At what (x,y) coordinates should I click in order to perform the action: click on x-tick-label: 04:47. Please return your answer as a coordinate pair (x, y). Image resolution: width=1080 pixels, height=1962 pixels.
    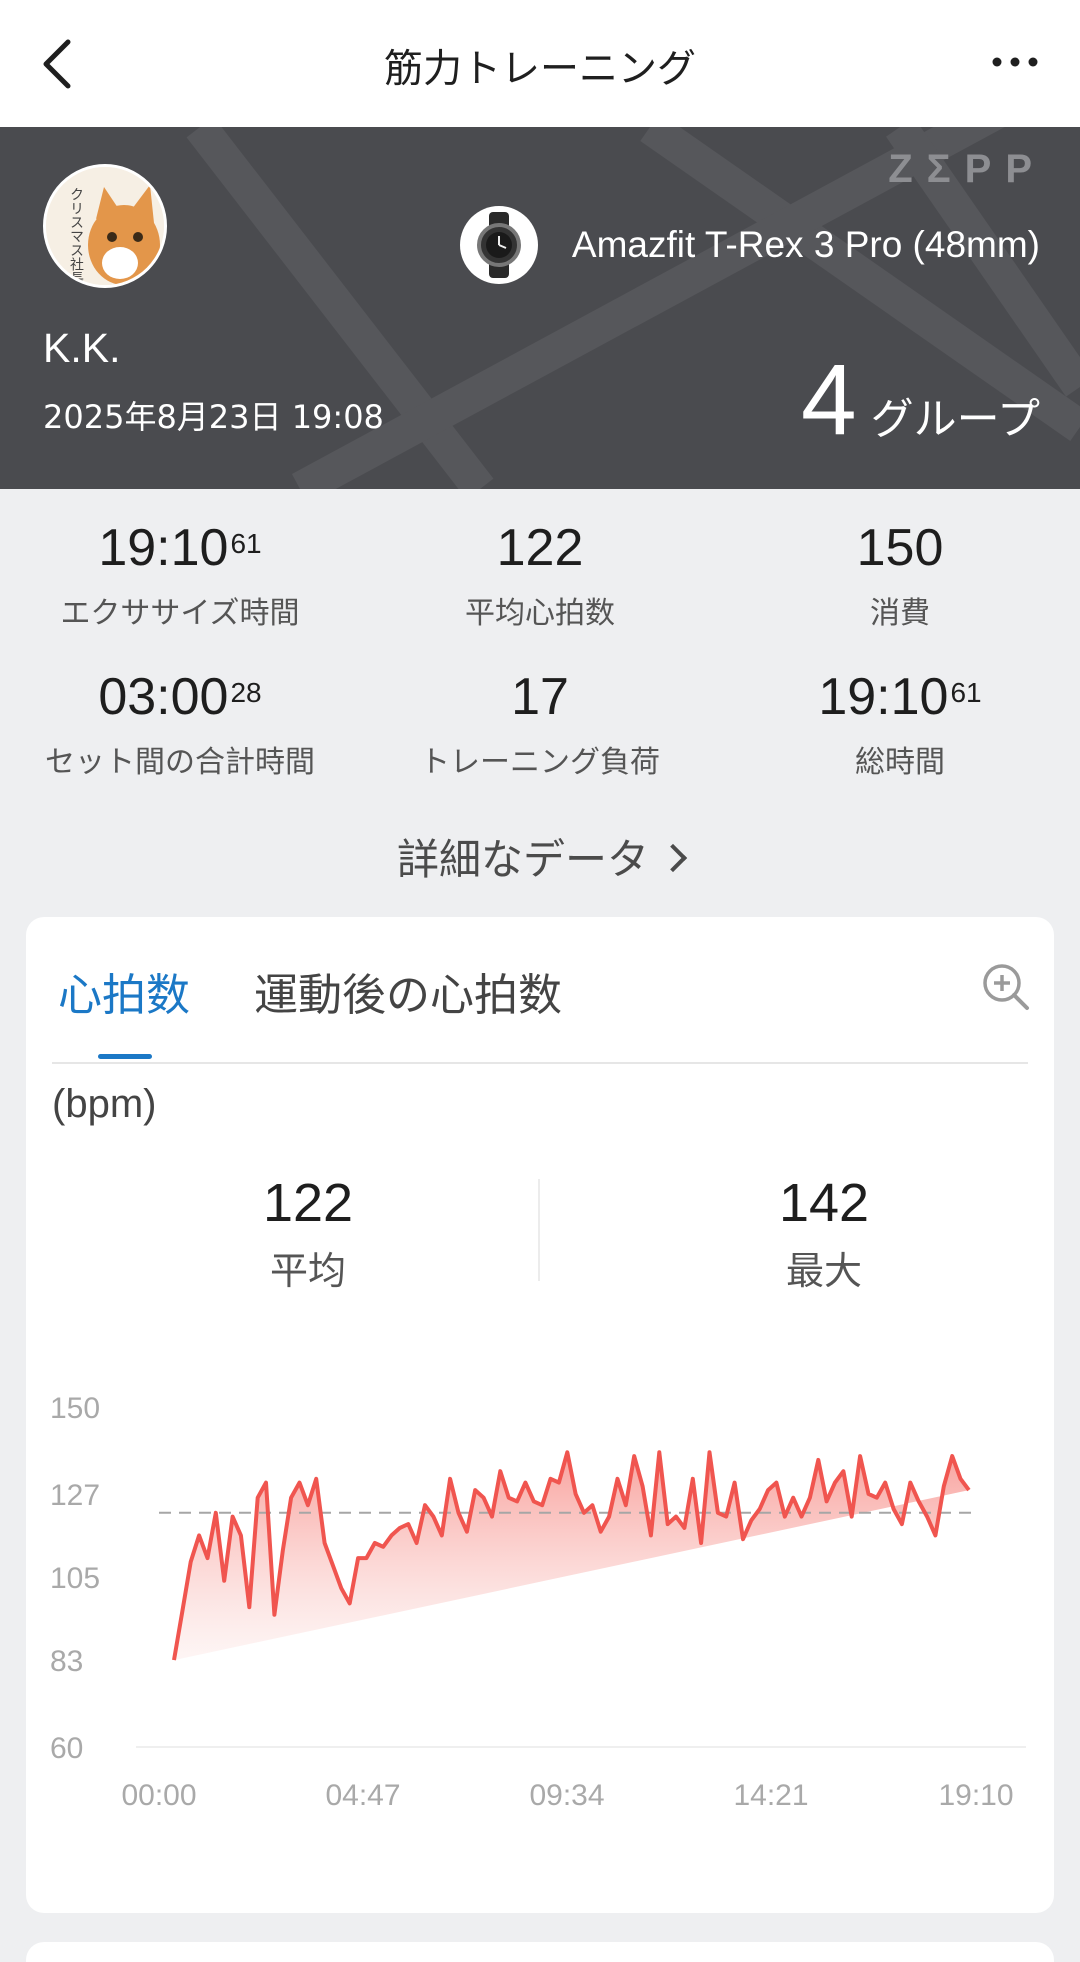
    Looking at the image, I should click on (362, 1795).